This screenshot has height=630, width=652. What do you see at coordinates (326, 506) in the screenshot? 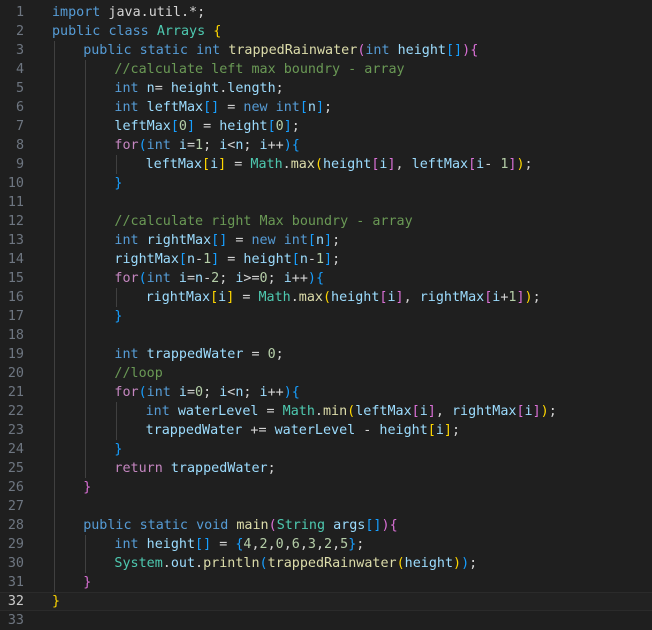
I see `code-line: 27` at bounding box center [326, 506].